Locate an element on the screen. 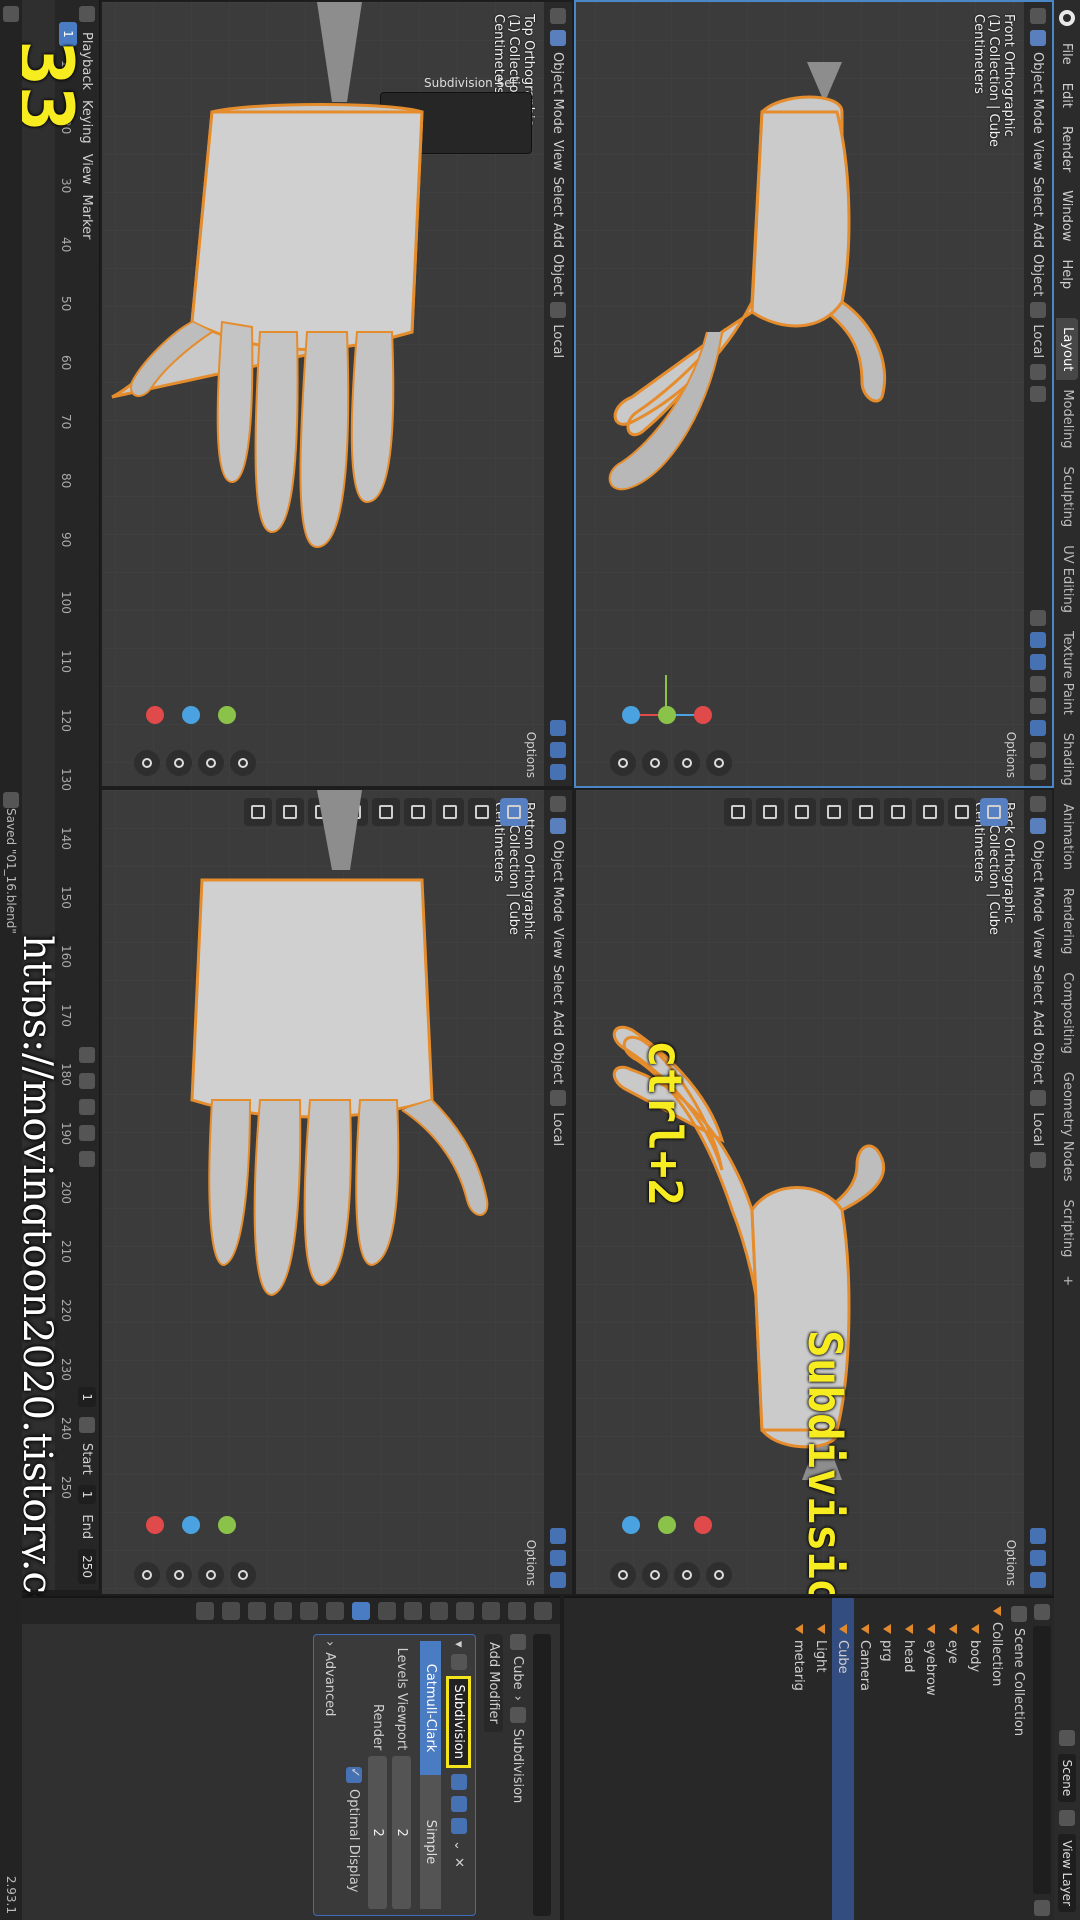  outliner-item-cube: Cube is located at coordinates (843, 1759).